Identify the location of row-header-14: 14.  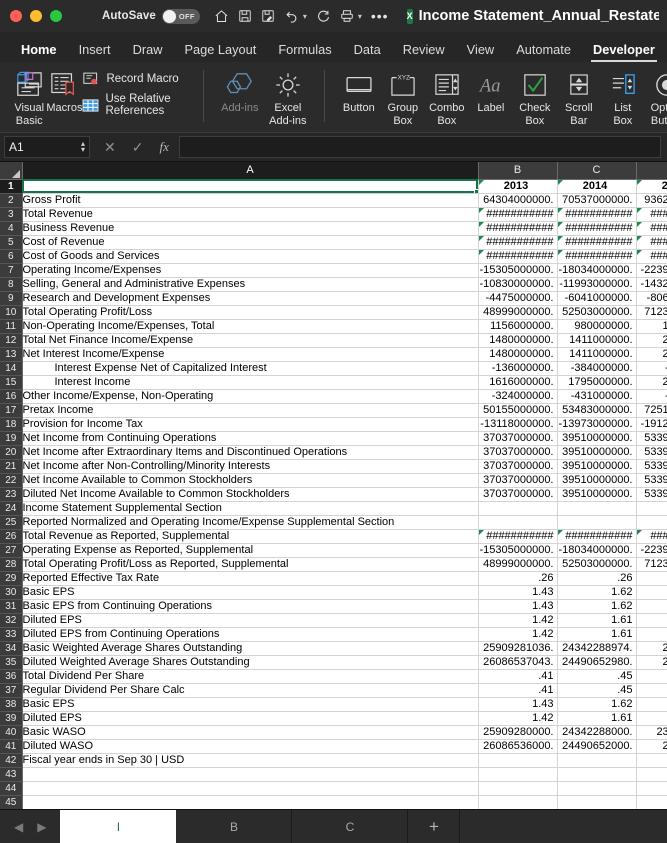
(11, 368).